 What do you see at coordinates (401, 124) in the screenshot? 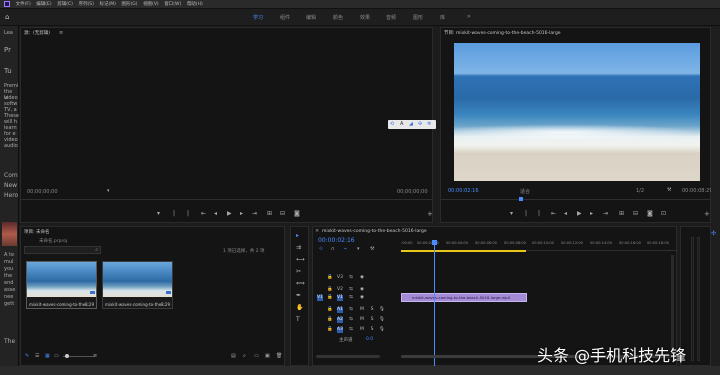
I see `text-tool-label: A` at bounding box center [401, 124].